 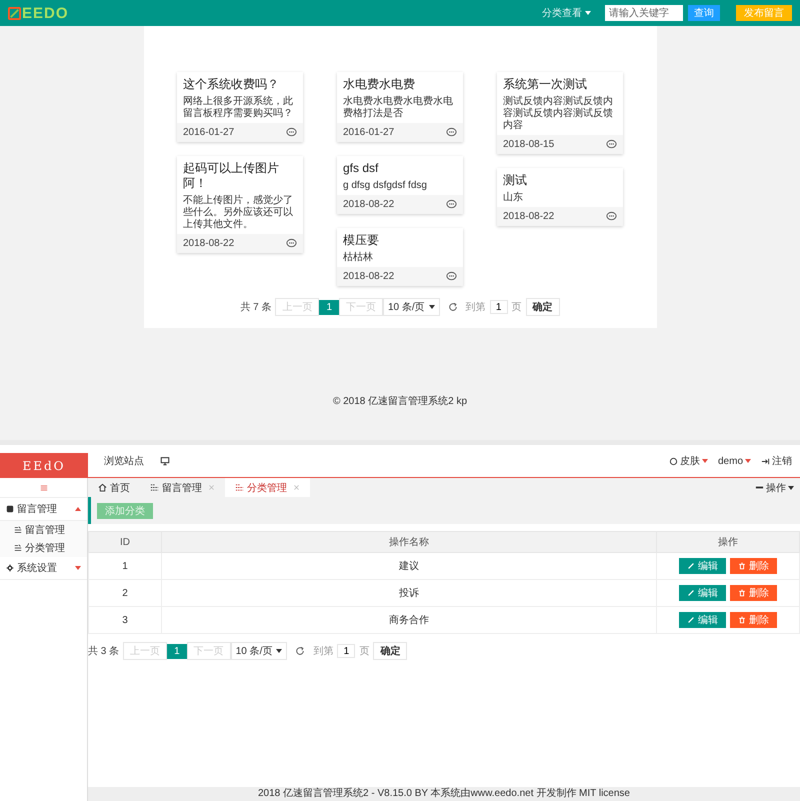 What do you see at coordinates (358, 257) in the screenshot?
I see `card-text: 枯枯林` at bounding box center [358, 257].